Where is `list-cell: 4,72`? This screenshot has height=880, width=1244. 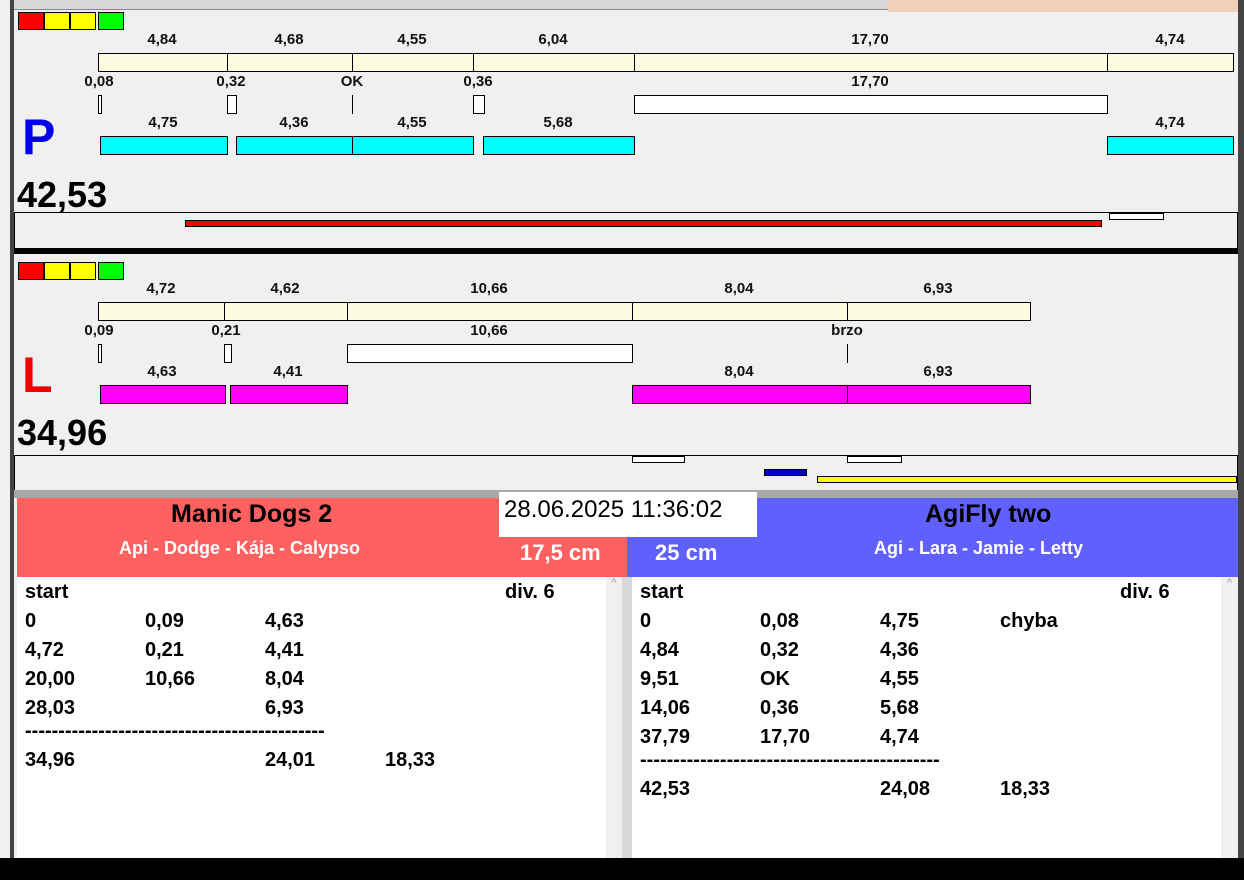
list-cell: 4,72 is located at coordinates (44, 650).